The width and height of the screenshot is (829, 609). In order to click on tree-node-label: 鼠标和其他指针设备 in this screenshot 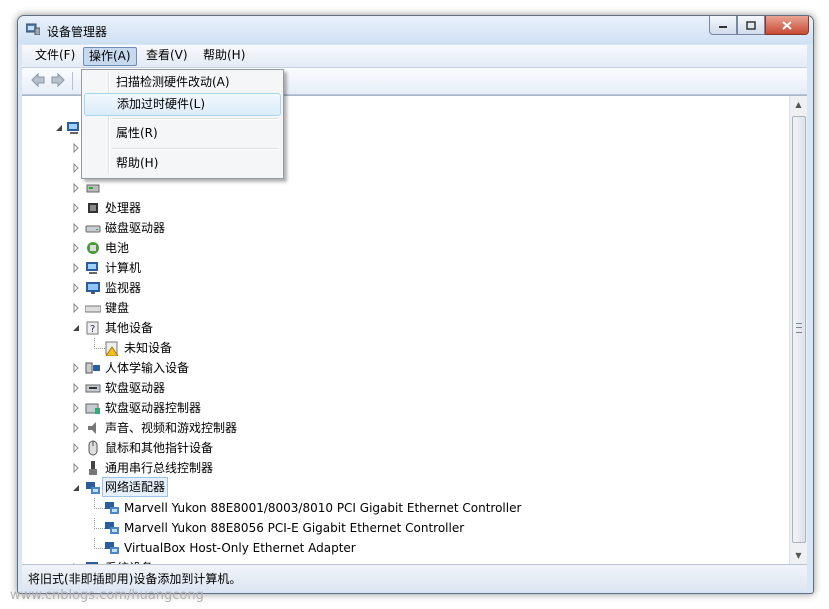, I will do `click(159, 448)`.